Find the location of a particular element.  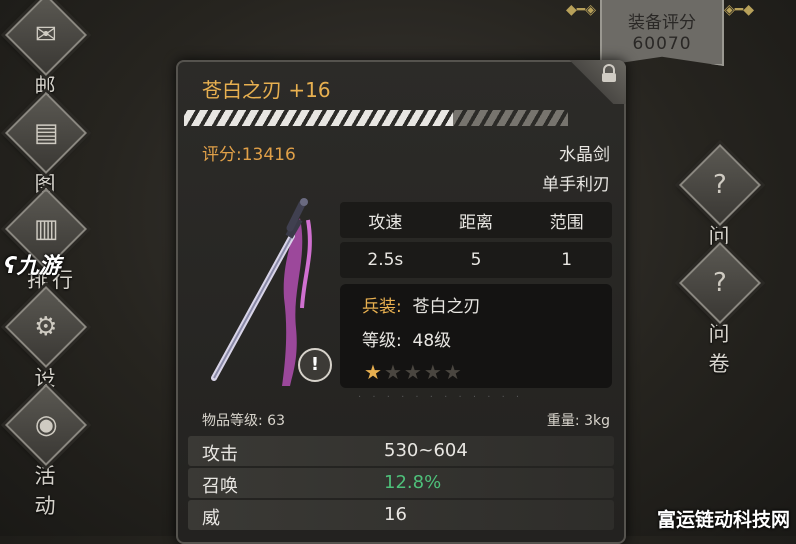

weapon-label: 兵装: is located at coordinates (382, 307).